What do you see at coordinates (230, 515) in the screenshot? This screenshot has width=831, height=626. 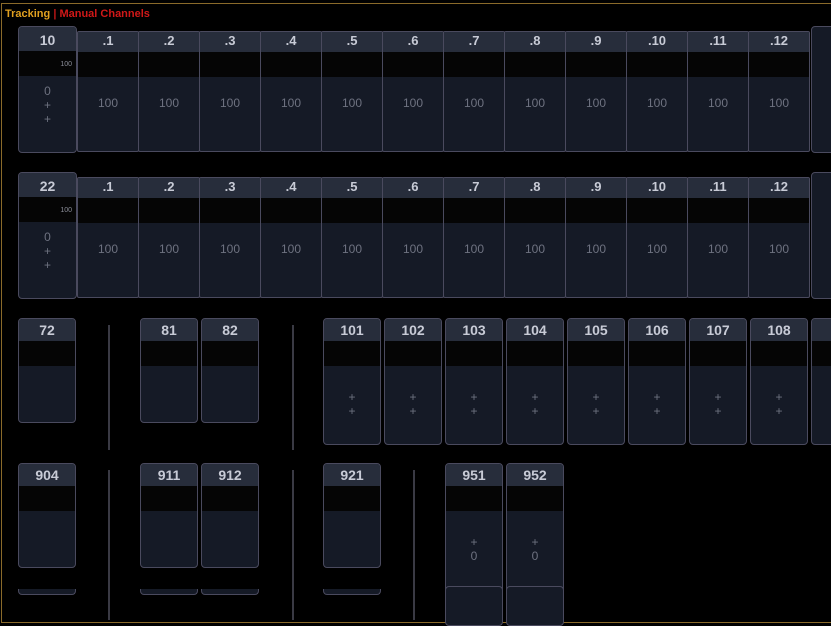 I see `channel-tile: 912` at bounding box center [230, 515].